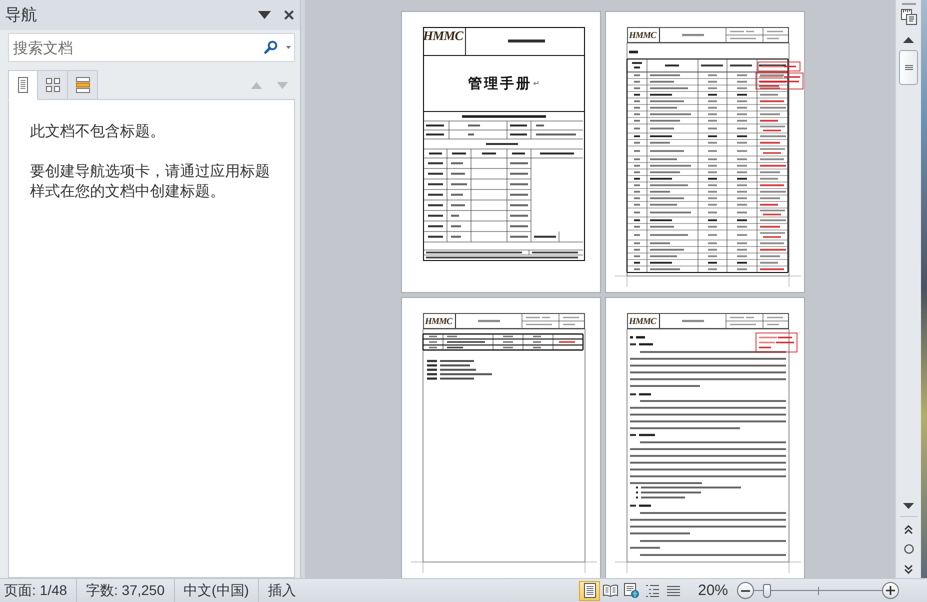 The height and width of the screenshot is (602, 927). I want to click on language-indicator: 中文(中国), so click(216, 590).